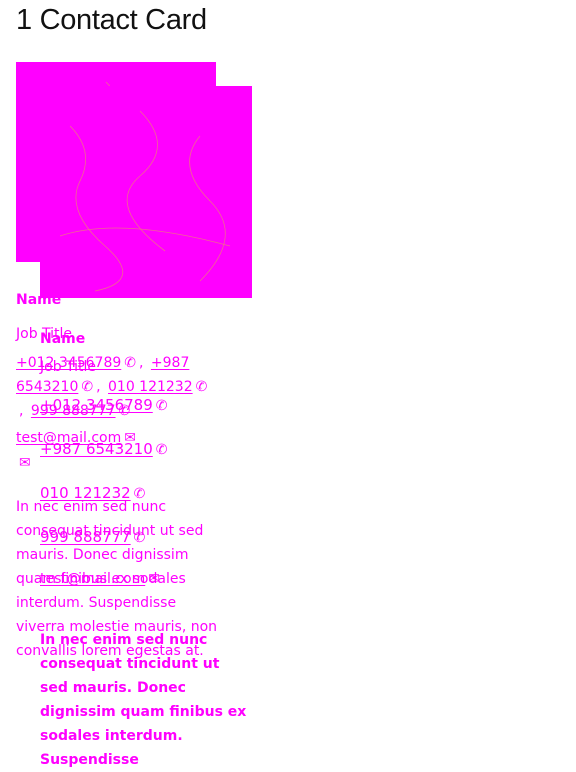 This screenshot has height=772, width=576. Describe the element at coordinates (111, 20) in the screenshot. I see `page-title: 1 Contact Card` at that location.